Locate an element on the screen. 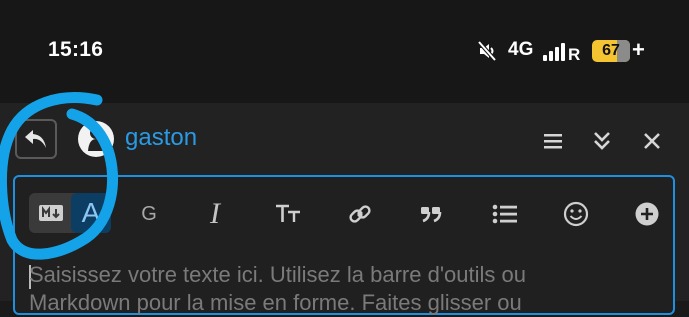 Image resolution: width=689 pixels, height=317 pixels. user-avatar-icon is located at coordinates (96, 139).